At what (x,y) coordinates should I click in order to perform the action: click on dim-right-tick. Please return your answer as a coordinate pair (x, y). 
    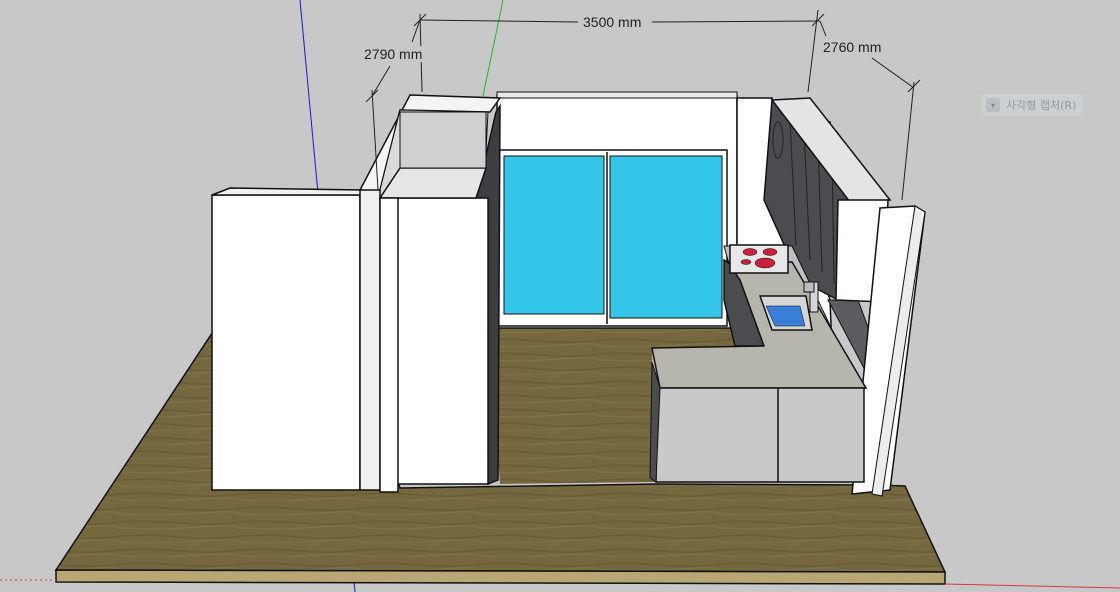
    Looking at the image, I should click on (914, 86).